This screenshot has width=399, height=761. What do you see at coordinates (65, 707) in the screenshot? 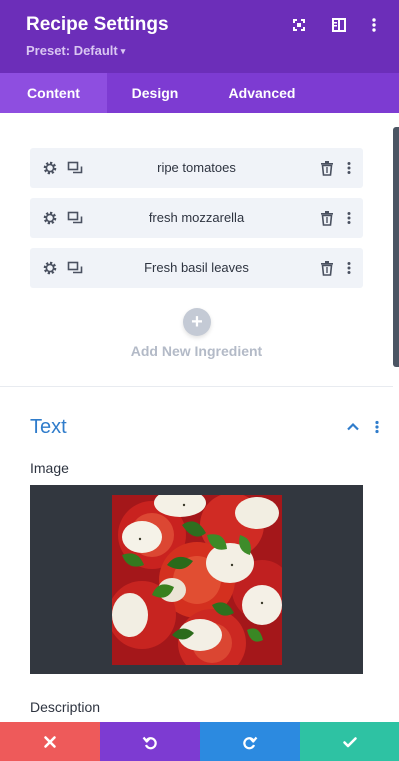
I see `description-field-label: Description` at bounding box center [65, 707].